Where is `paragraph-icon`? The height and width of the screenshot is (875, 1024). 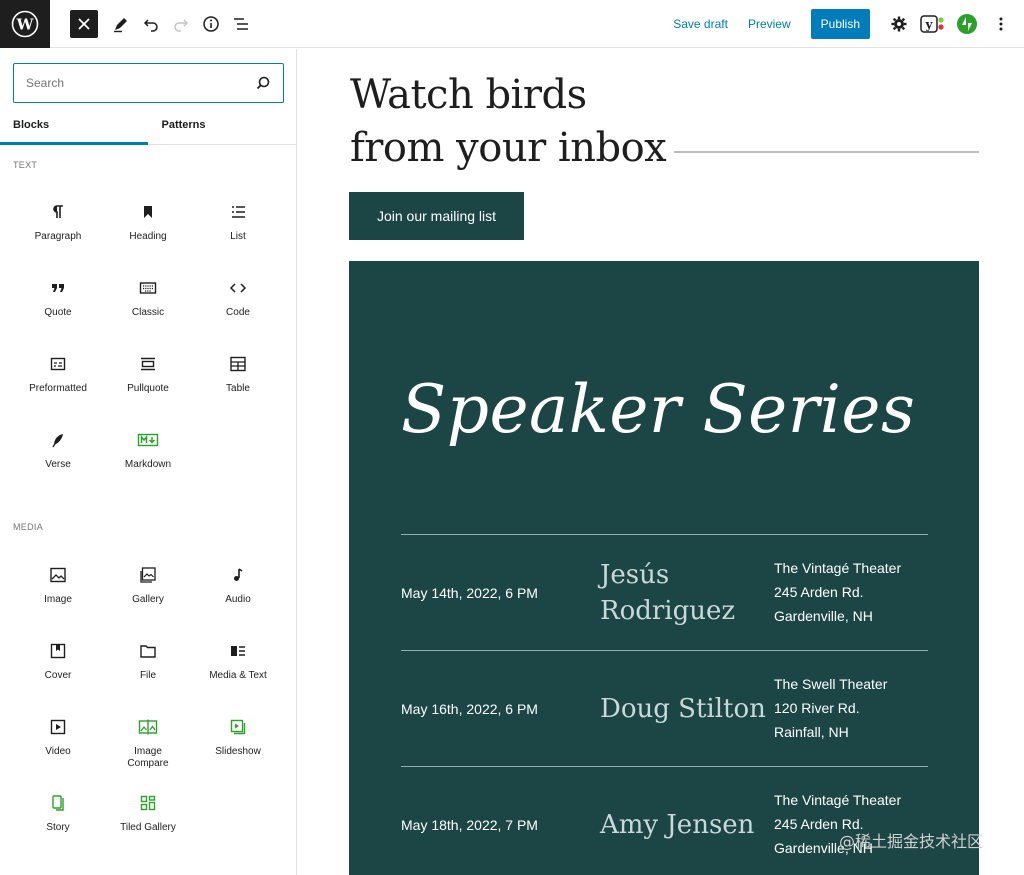
paragraph-icon is located at coordinates (58, 211).